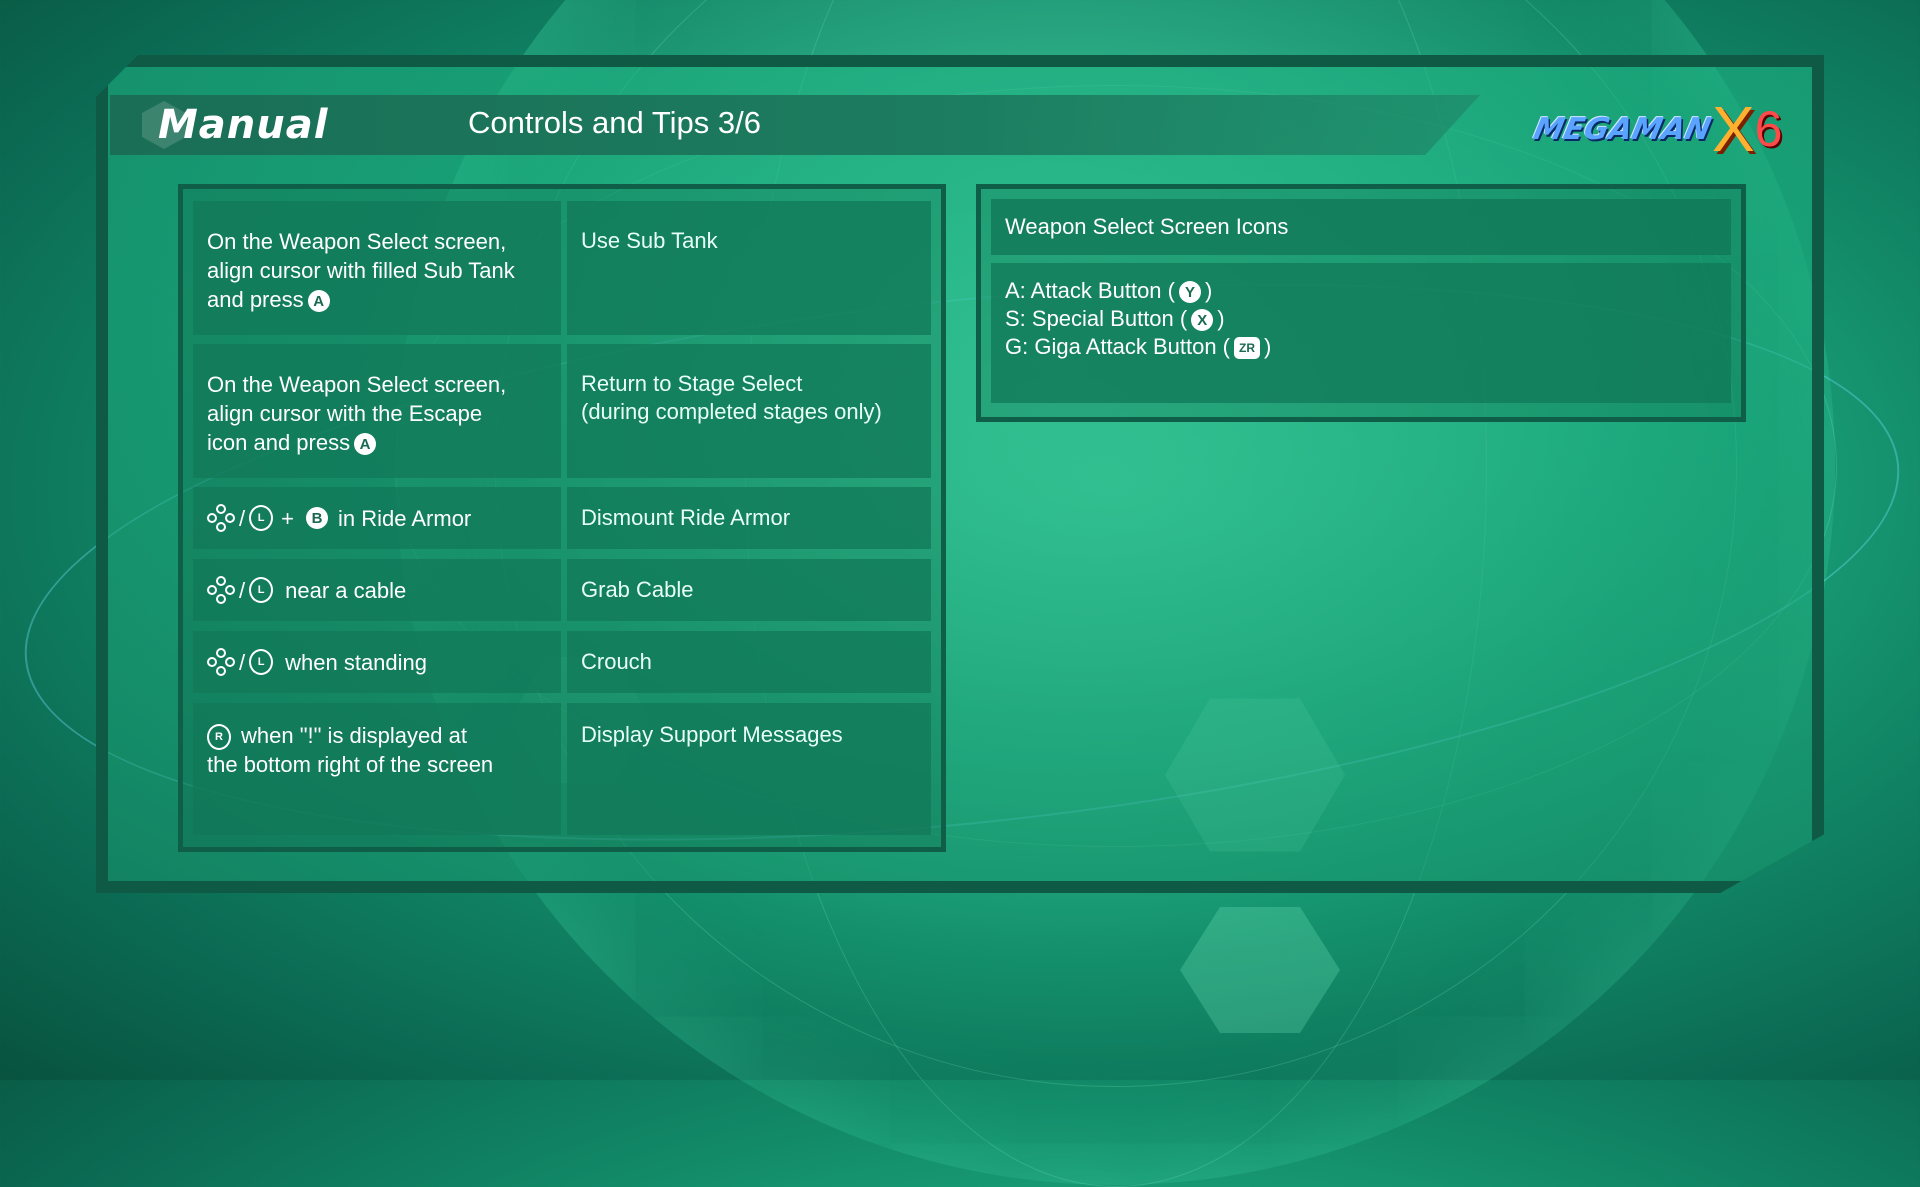  I want to click on control-text: icon and press, so click(279, 442).